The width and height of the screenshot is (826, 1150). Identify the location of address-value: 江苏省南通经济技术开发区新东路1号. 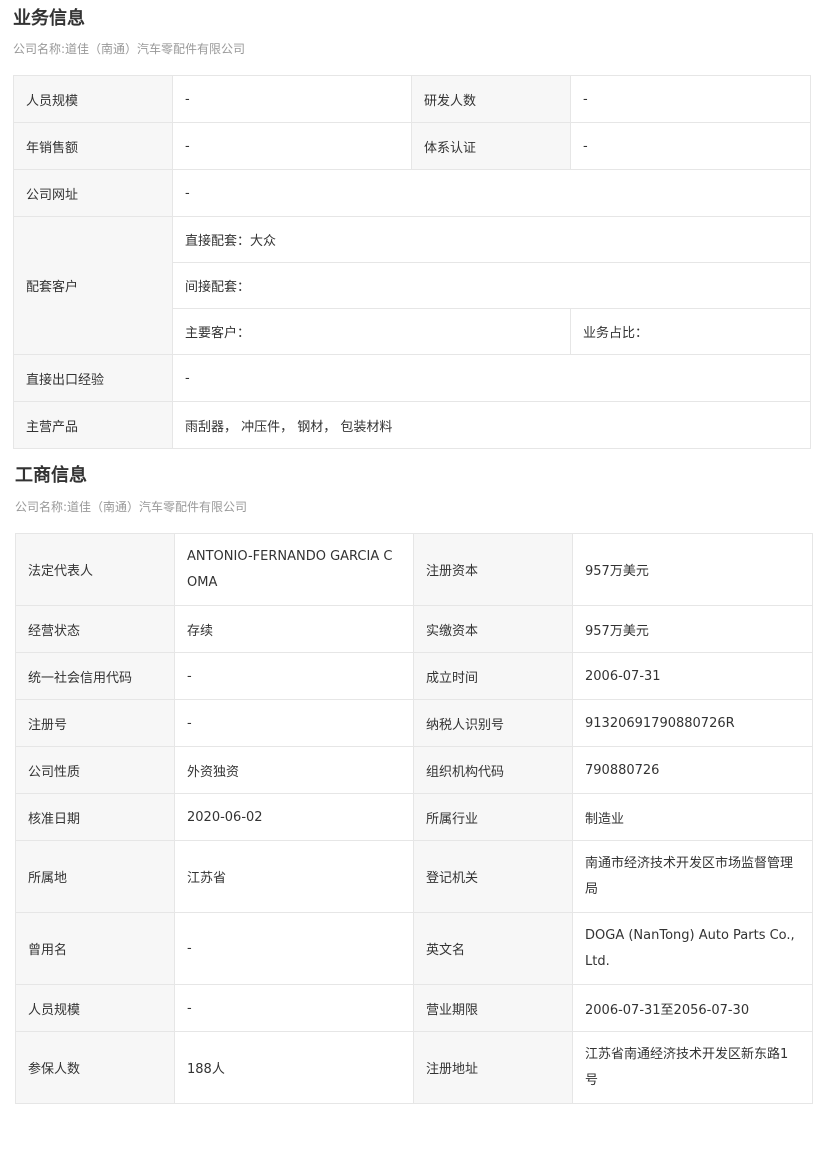
(692, 1067).